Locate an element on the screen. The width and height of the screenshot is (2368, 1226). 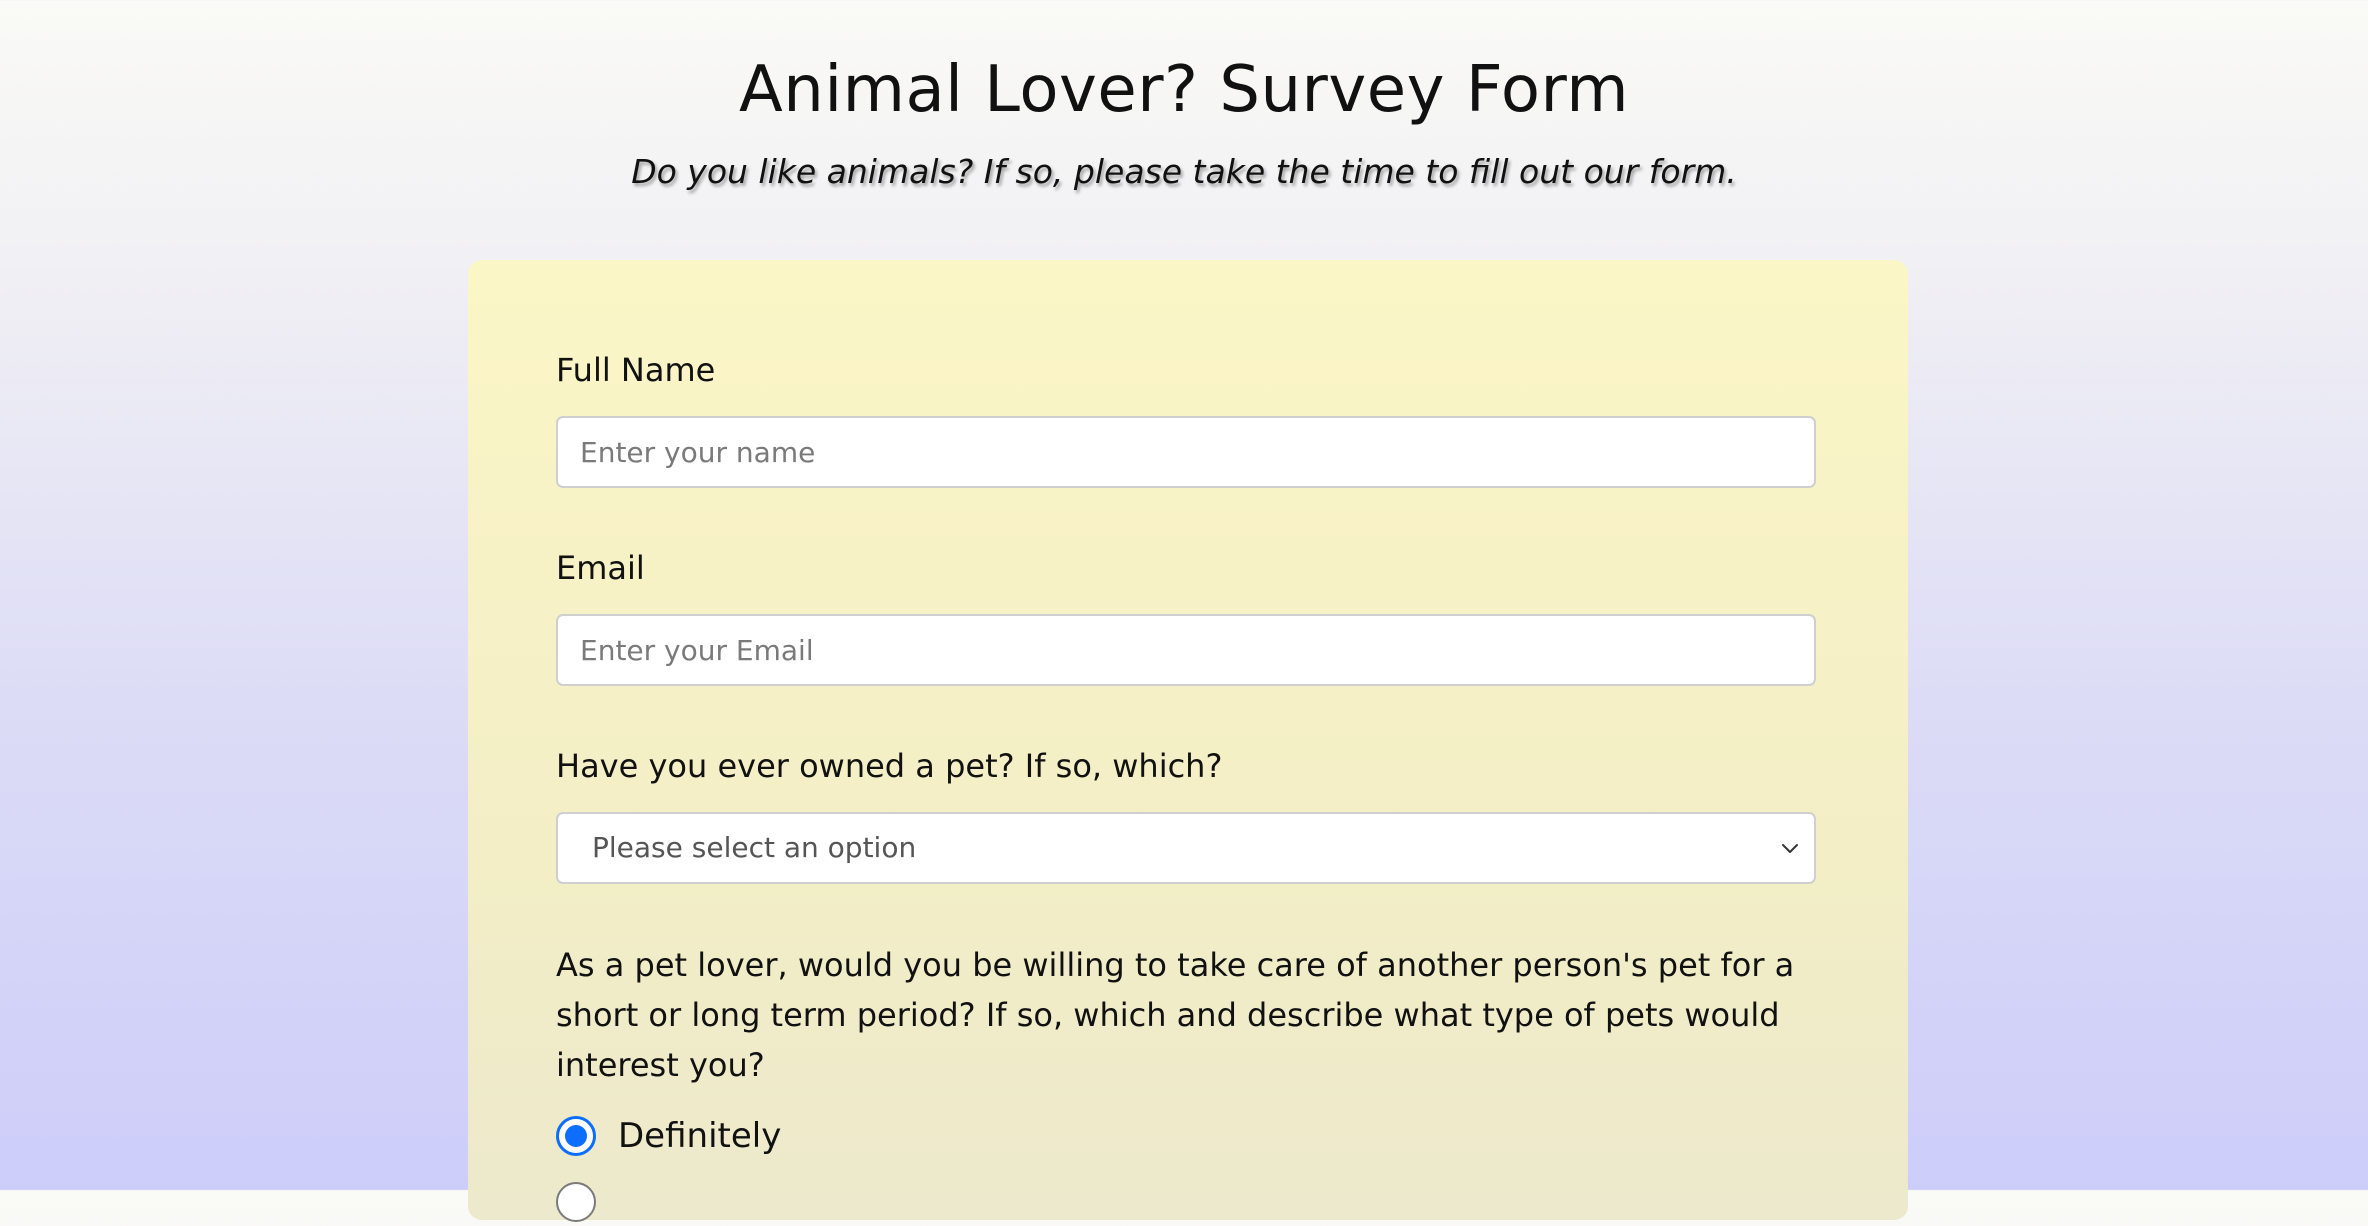
full-name-input is located at coordinates (1186, 452).